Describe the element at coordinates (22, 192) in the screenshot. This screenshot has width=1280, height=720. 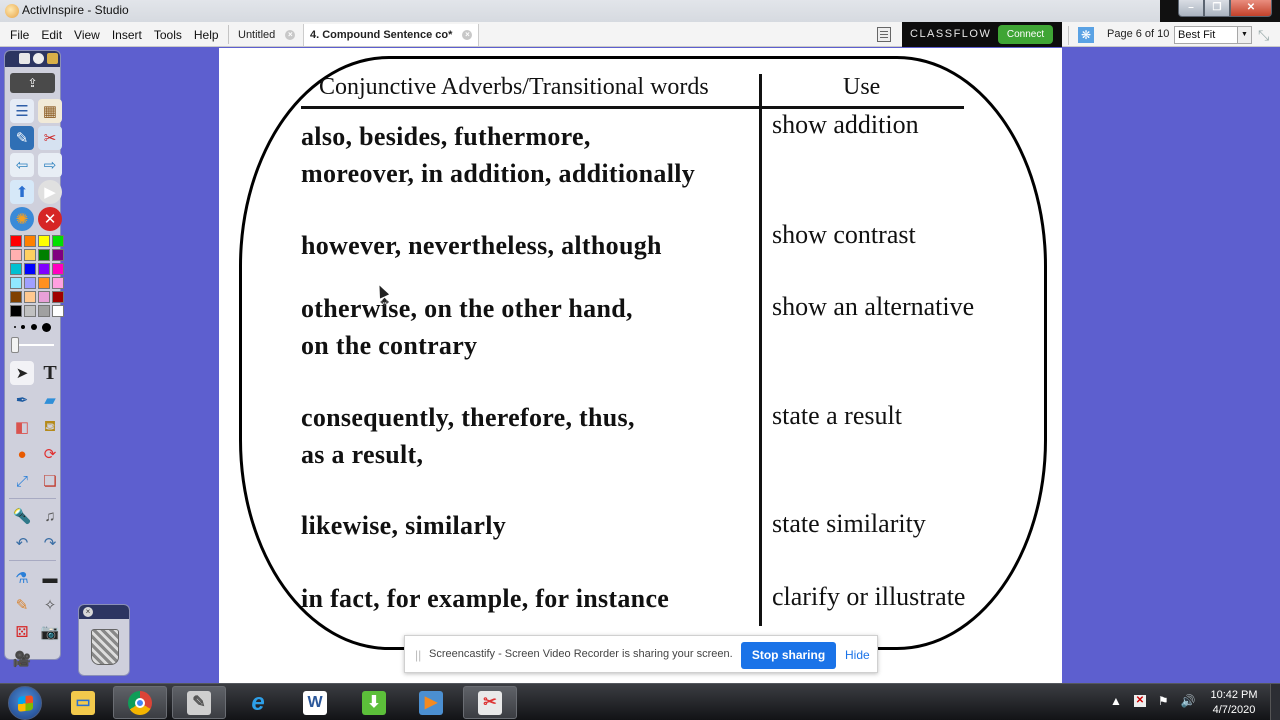
I see `desktop-tools-icon: ⬆` at that location.